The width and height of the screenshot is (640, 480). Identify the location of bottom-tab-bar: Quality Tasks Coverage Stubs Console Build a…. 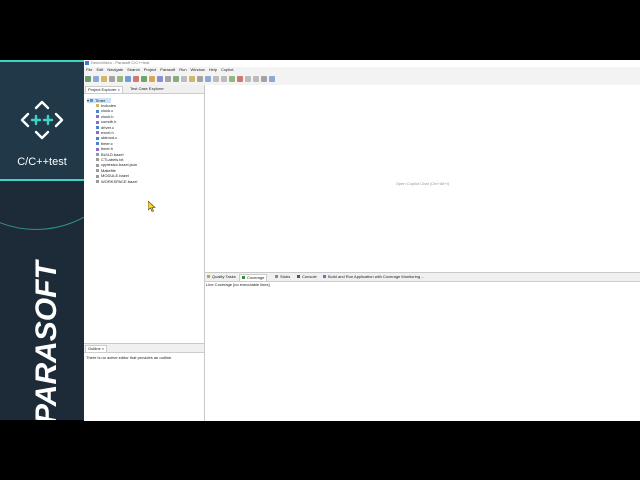
(422, 277).